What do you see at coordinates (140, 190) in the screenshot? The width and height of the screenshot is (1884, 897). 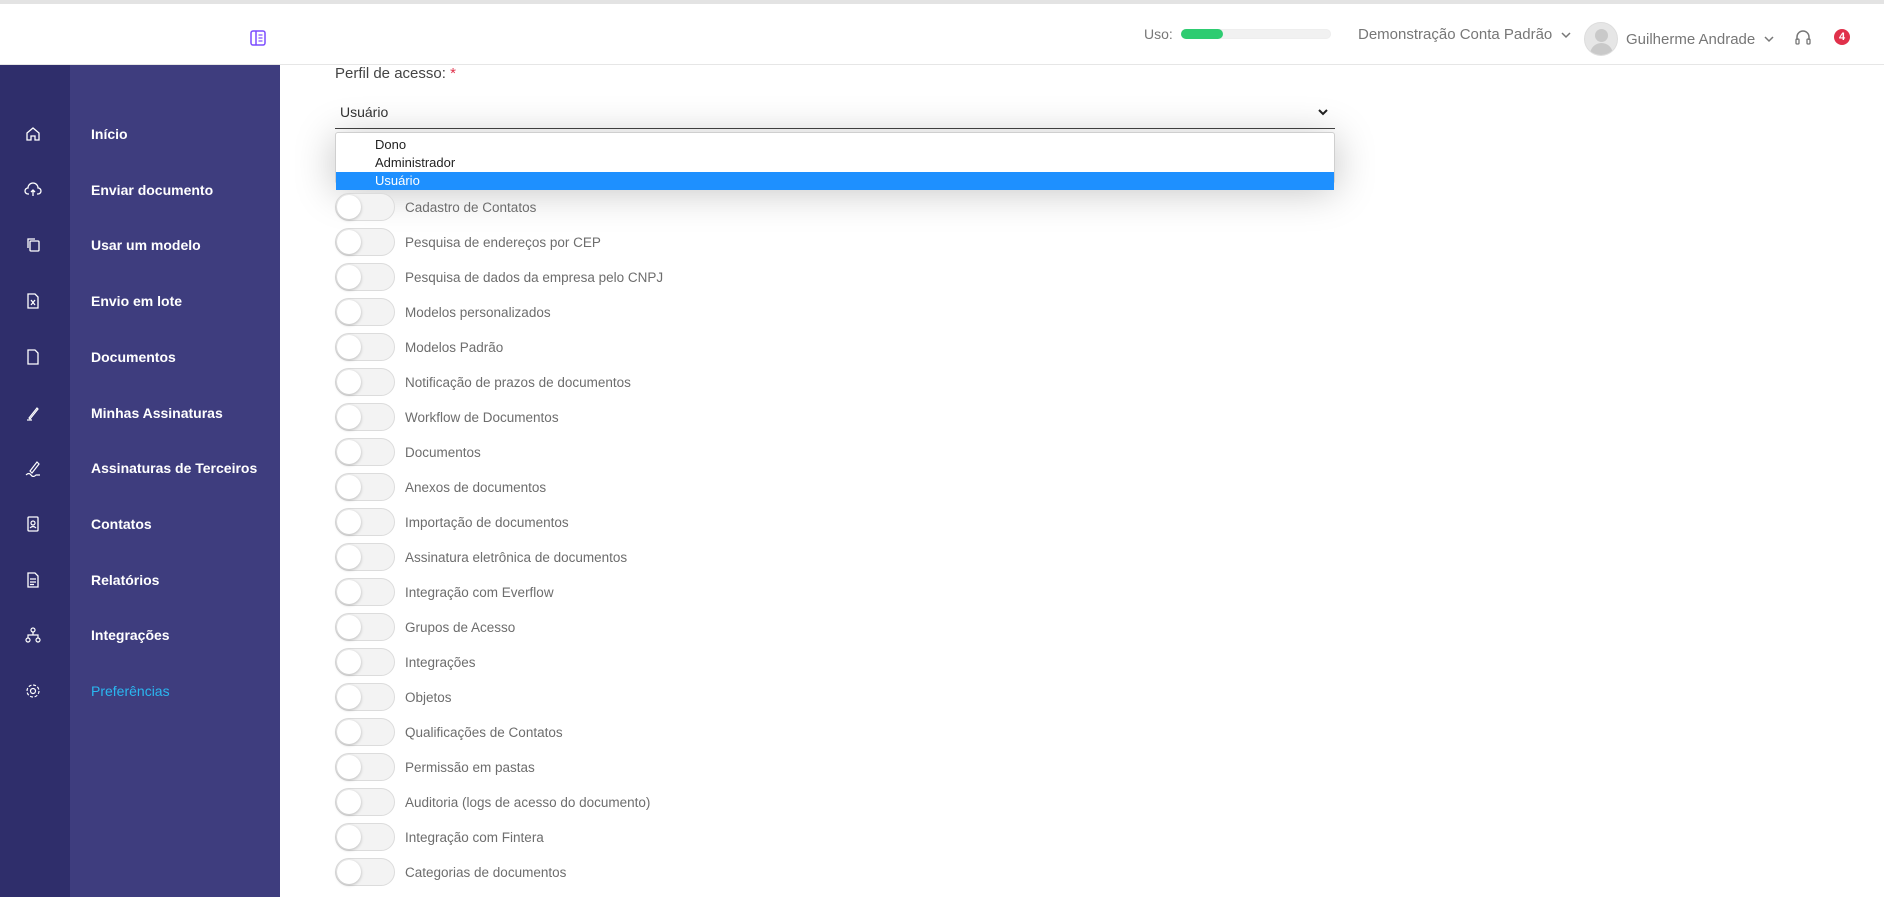 I see `sidebar-item-enviar-documento: Enviar documento` at bounding box center [140, 190].